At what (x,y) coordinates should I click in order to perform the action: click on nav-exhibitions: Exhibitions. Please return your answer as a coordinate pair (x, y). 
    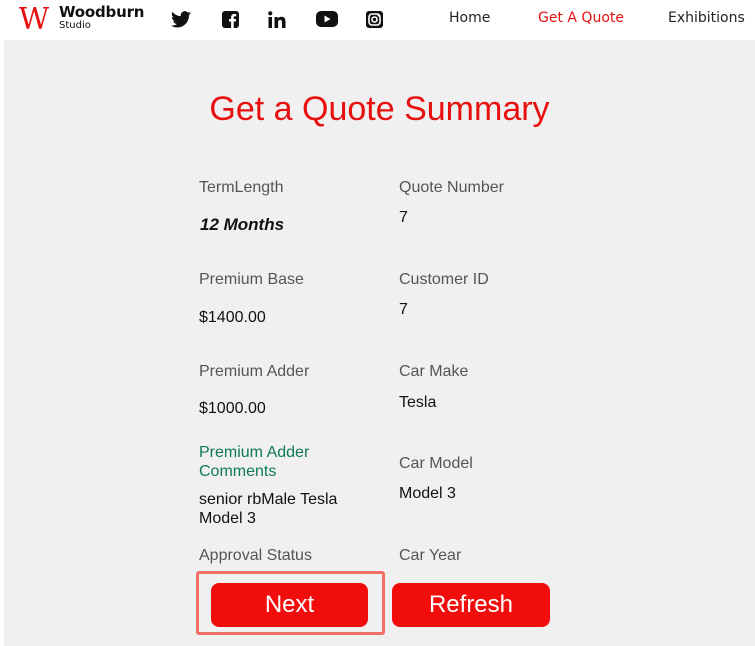
    Looking at the image, I should click on (706, 18).